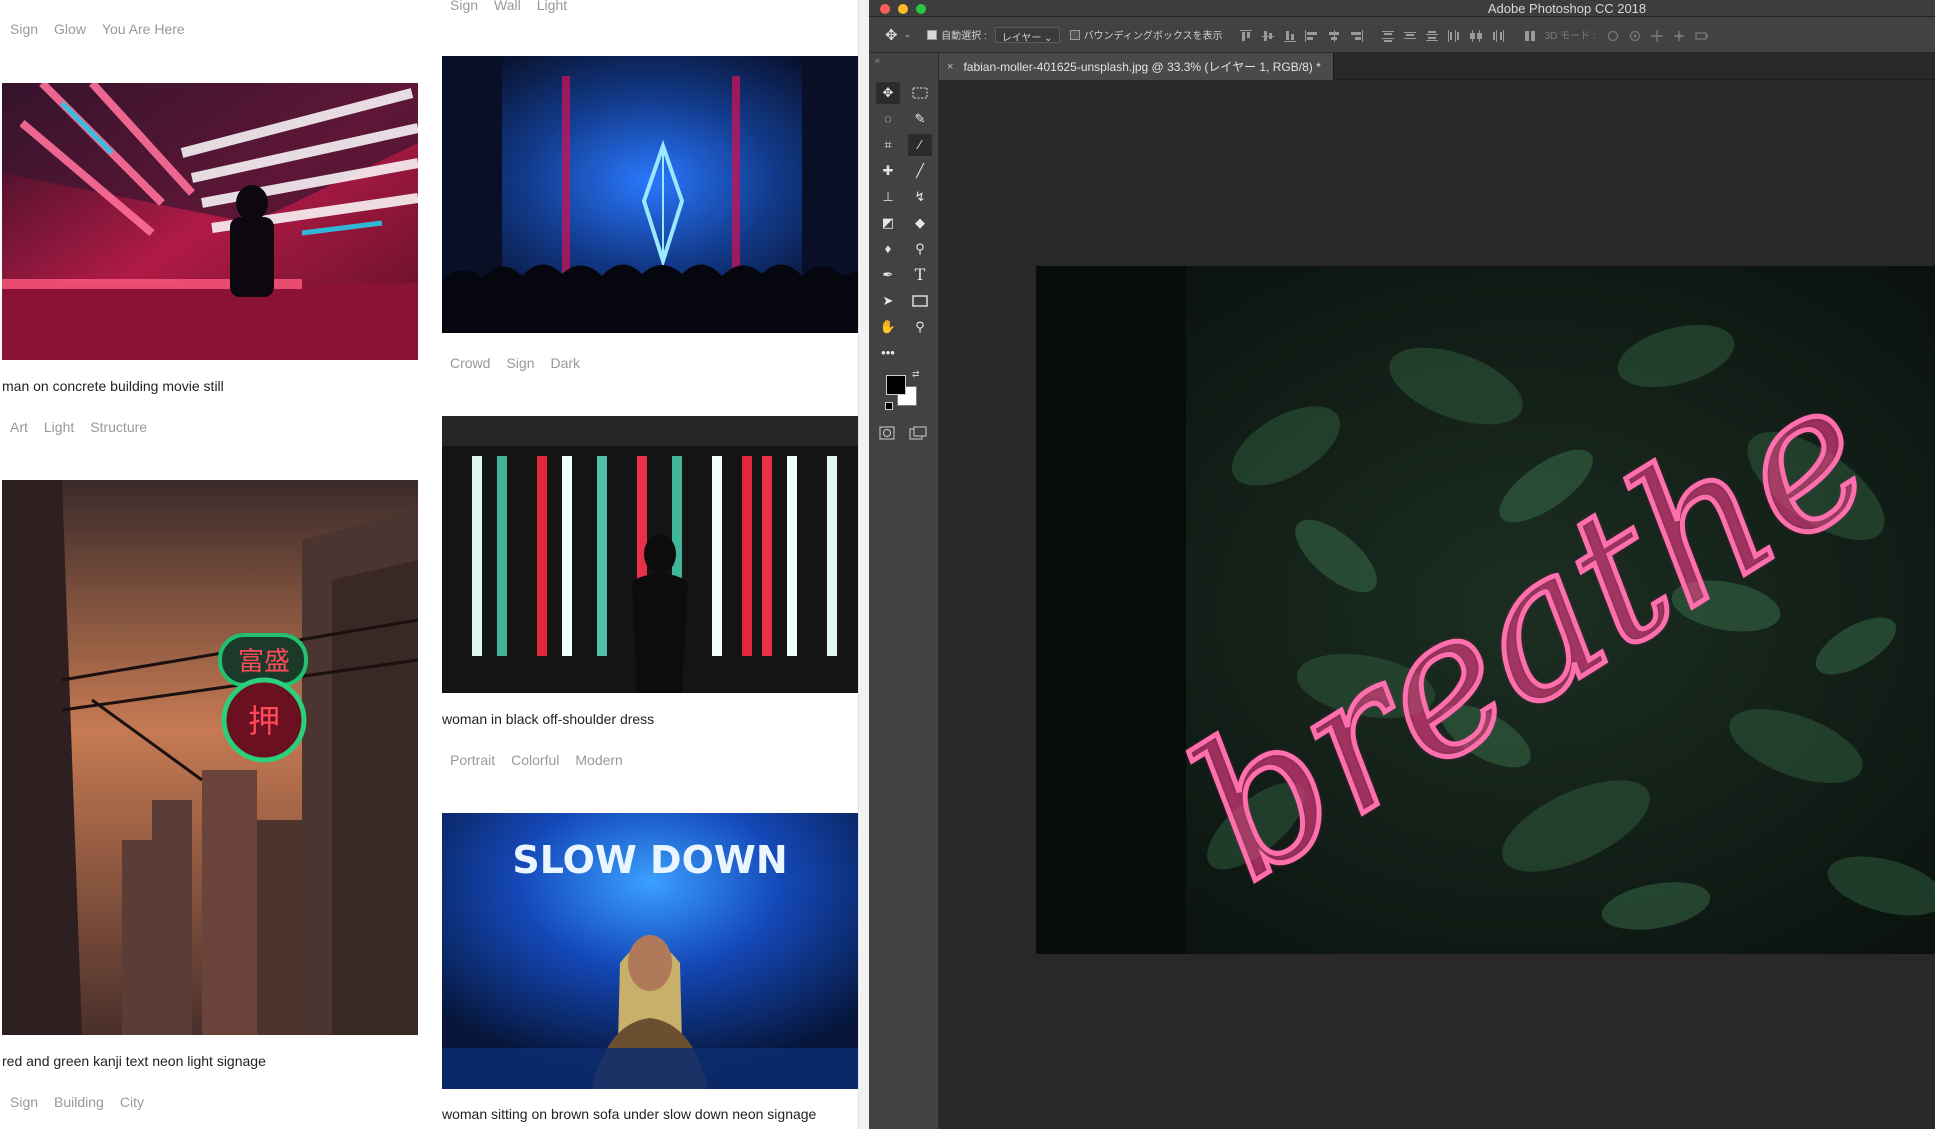 Image resolution: width=1935 pixels, height=1129 pixels. Describe the element at coordinates (1476, 35) in the screenshot. I see `distribute-center-icon` at that location.